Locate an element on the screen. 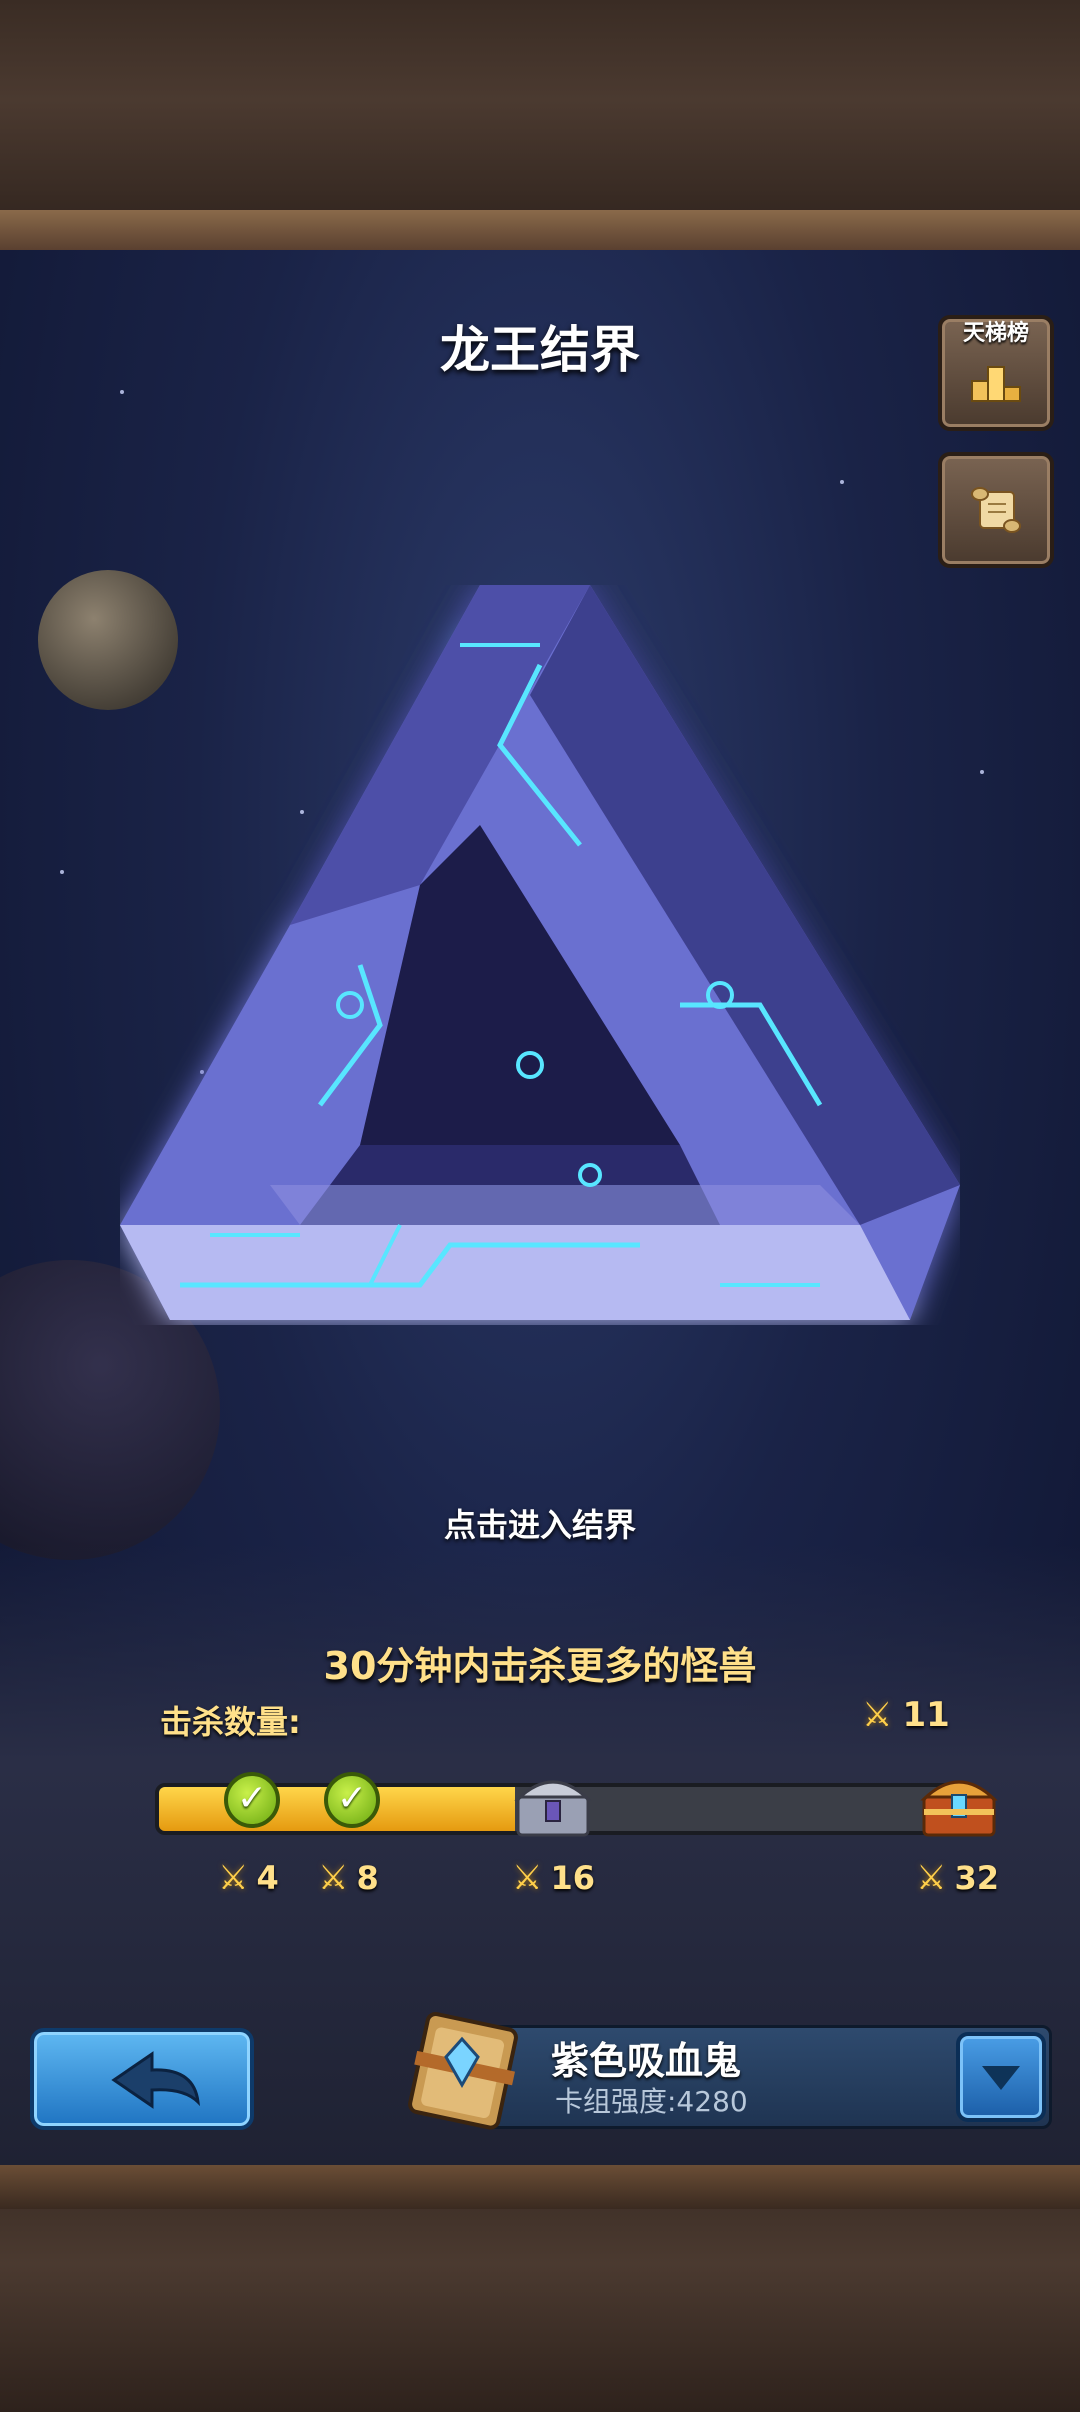  enter-prompt: 点击进入结界 is located at coordinates (540, 1523).